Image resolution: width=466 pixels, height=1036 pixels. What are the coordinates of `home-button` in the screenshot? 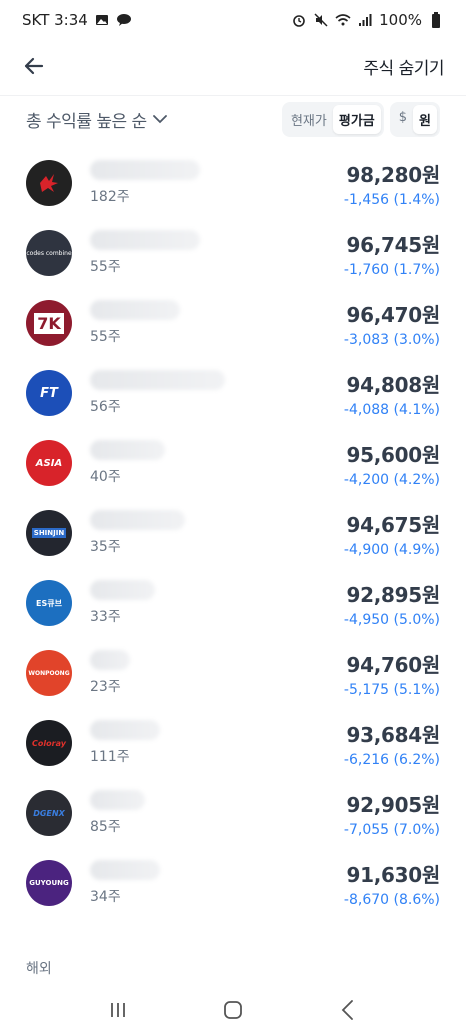 It's located at (233, 1010).